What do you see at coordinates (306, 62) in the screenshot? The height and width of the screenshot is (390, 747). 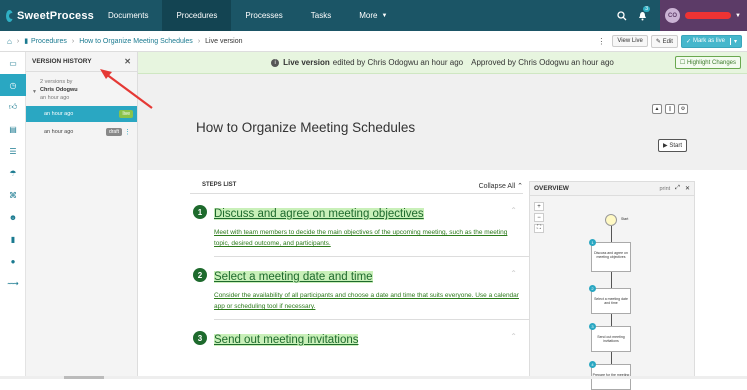 I see `banner-live-label: Live version` at bounding box center [306, 62].